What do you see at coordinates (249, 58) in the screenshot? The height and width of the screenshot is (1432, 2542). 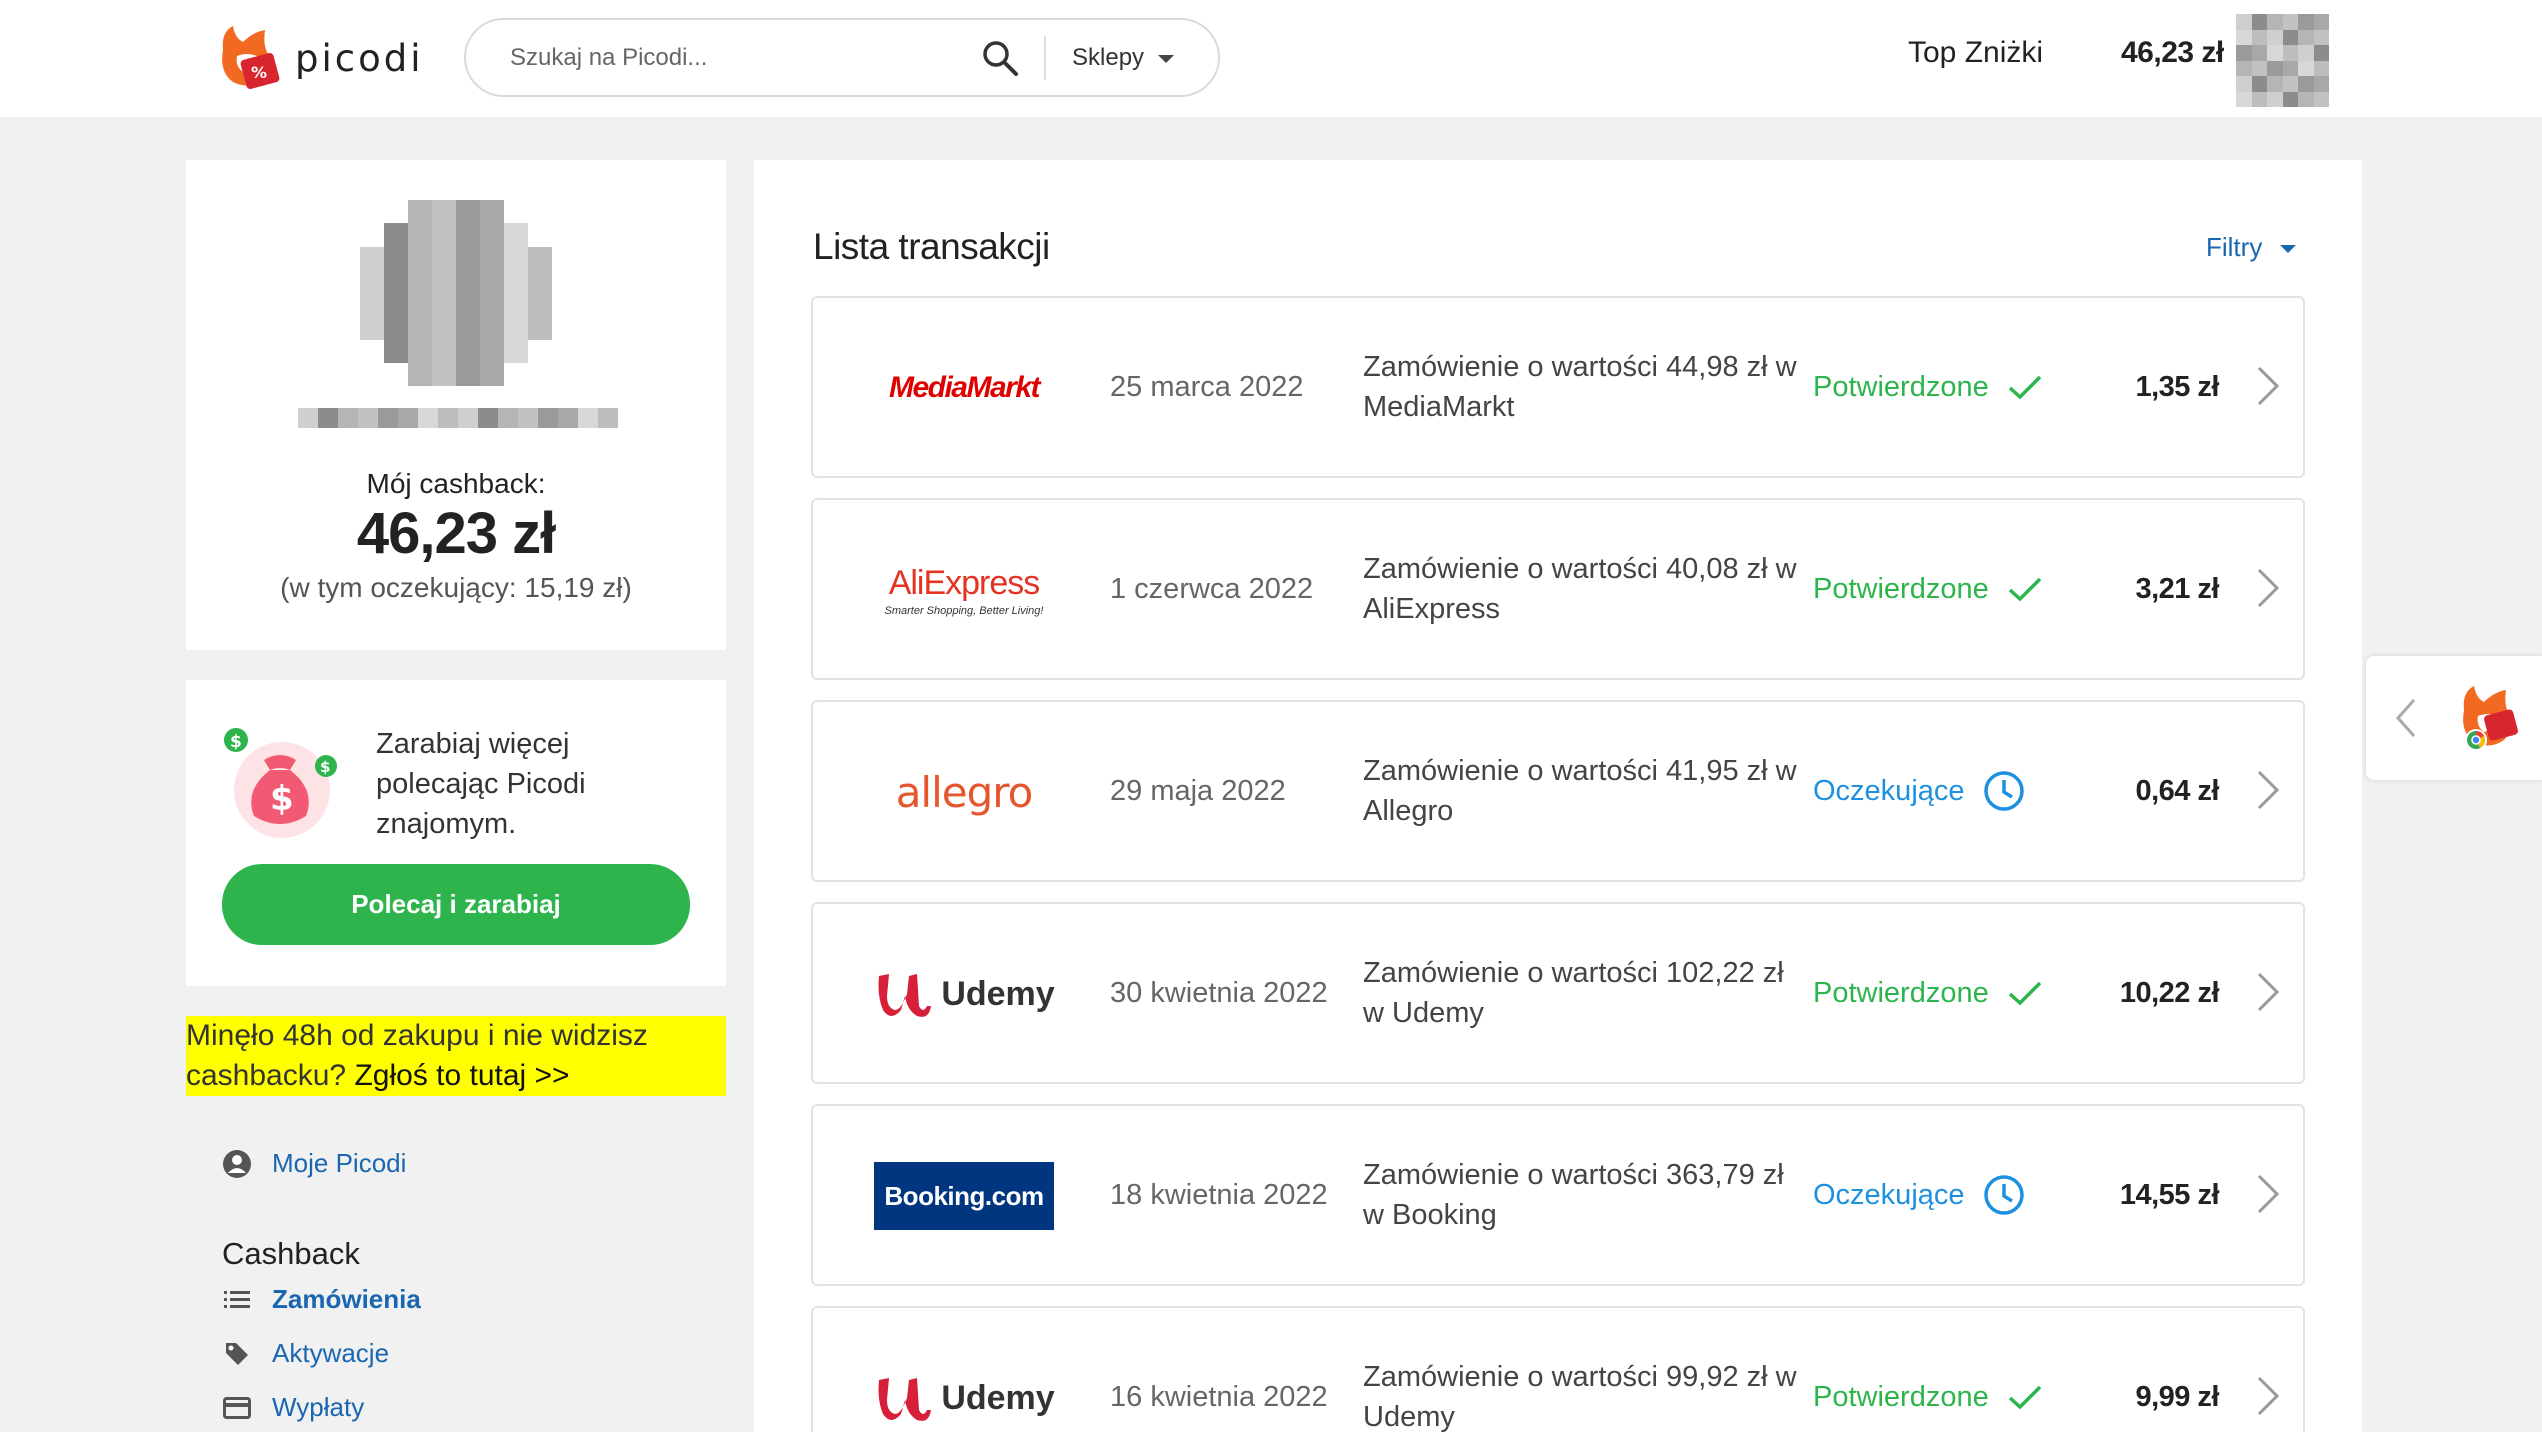 I see `picodi-fox-icon: %` at bounding box center [249, 58].